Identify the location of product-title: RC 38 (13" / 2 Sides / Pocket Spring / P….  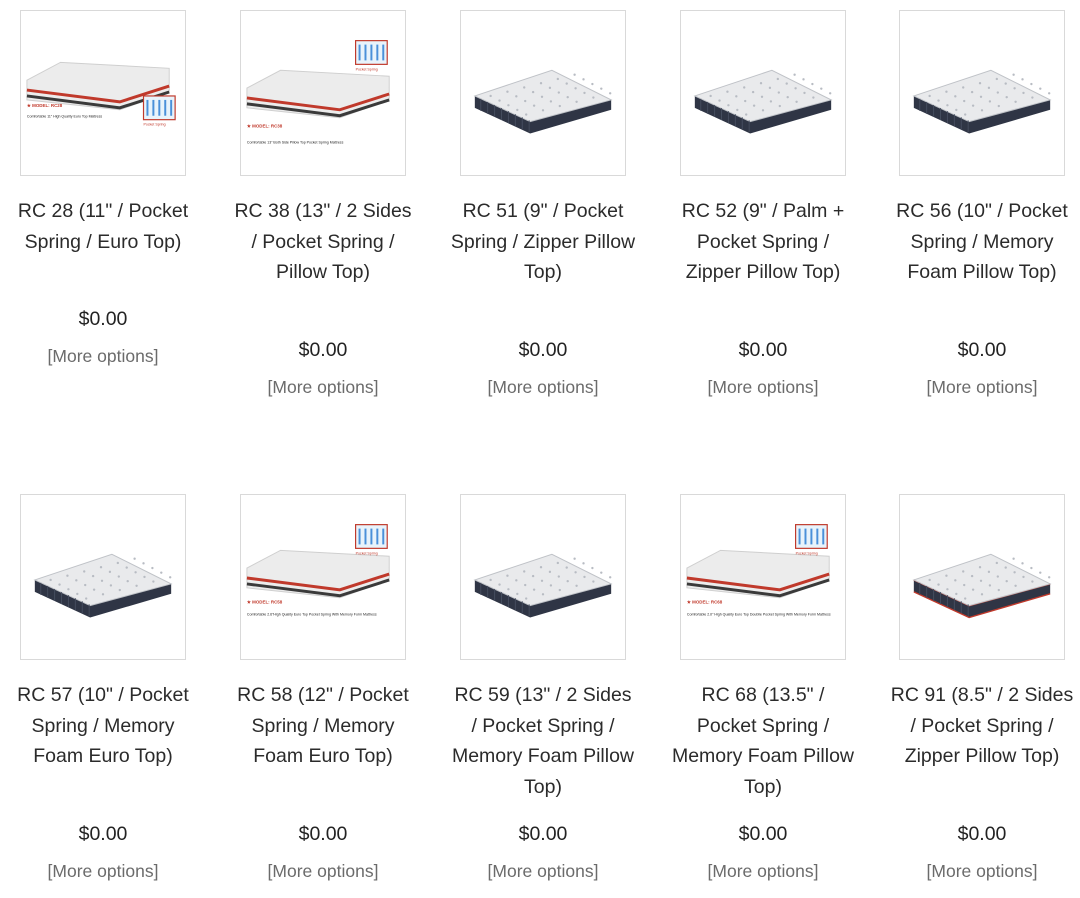
(323, 242).